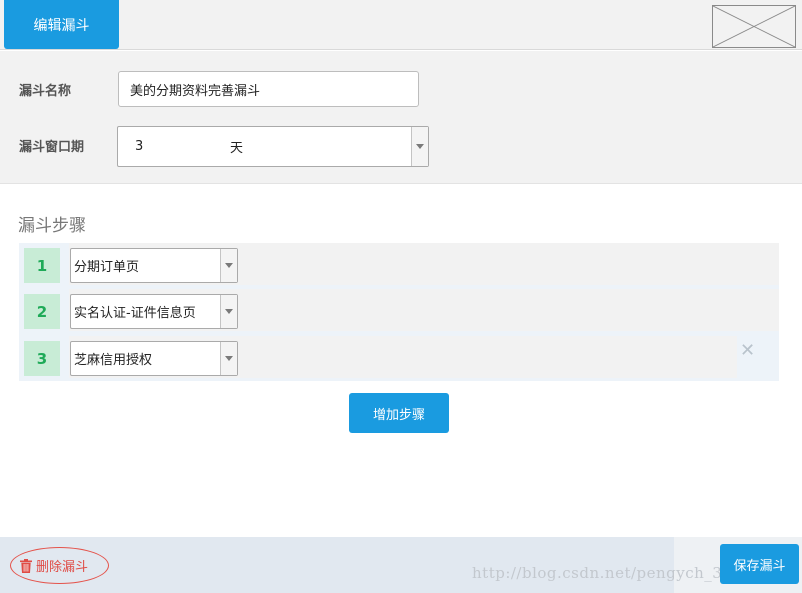 The height and width of the screenshot is (593, 802). I want to click on delete-funnel-label: 删除漏斗, so click(62, 567).